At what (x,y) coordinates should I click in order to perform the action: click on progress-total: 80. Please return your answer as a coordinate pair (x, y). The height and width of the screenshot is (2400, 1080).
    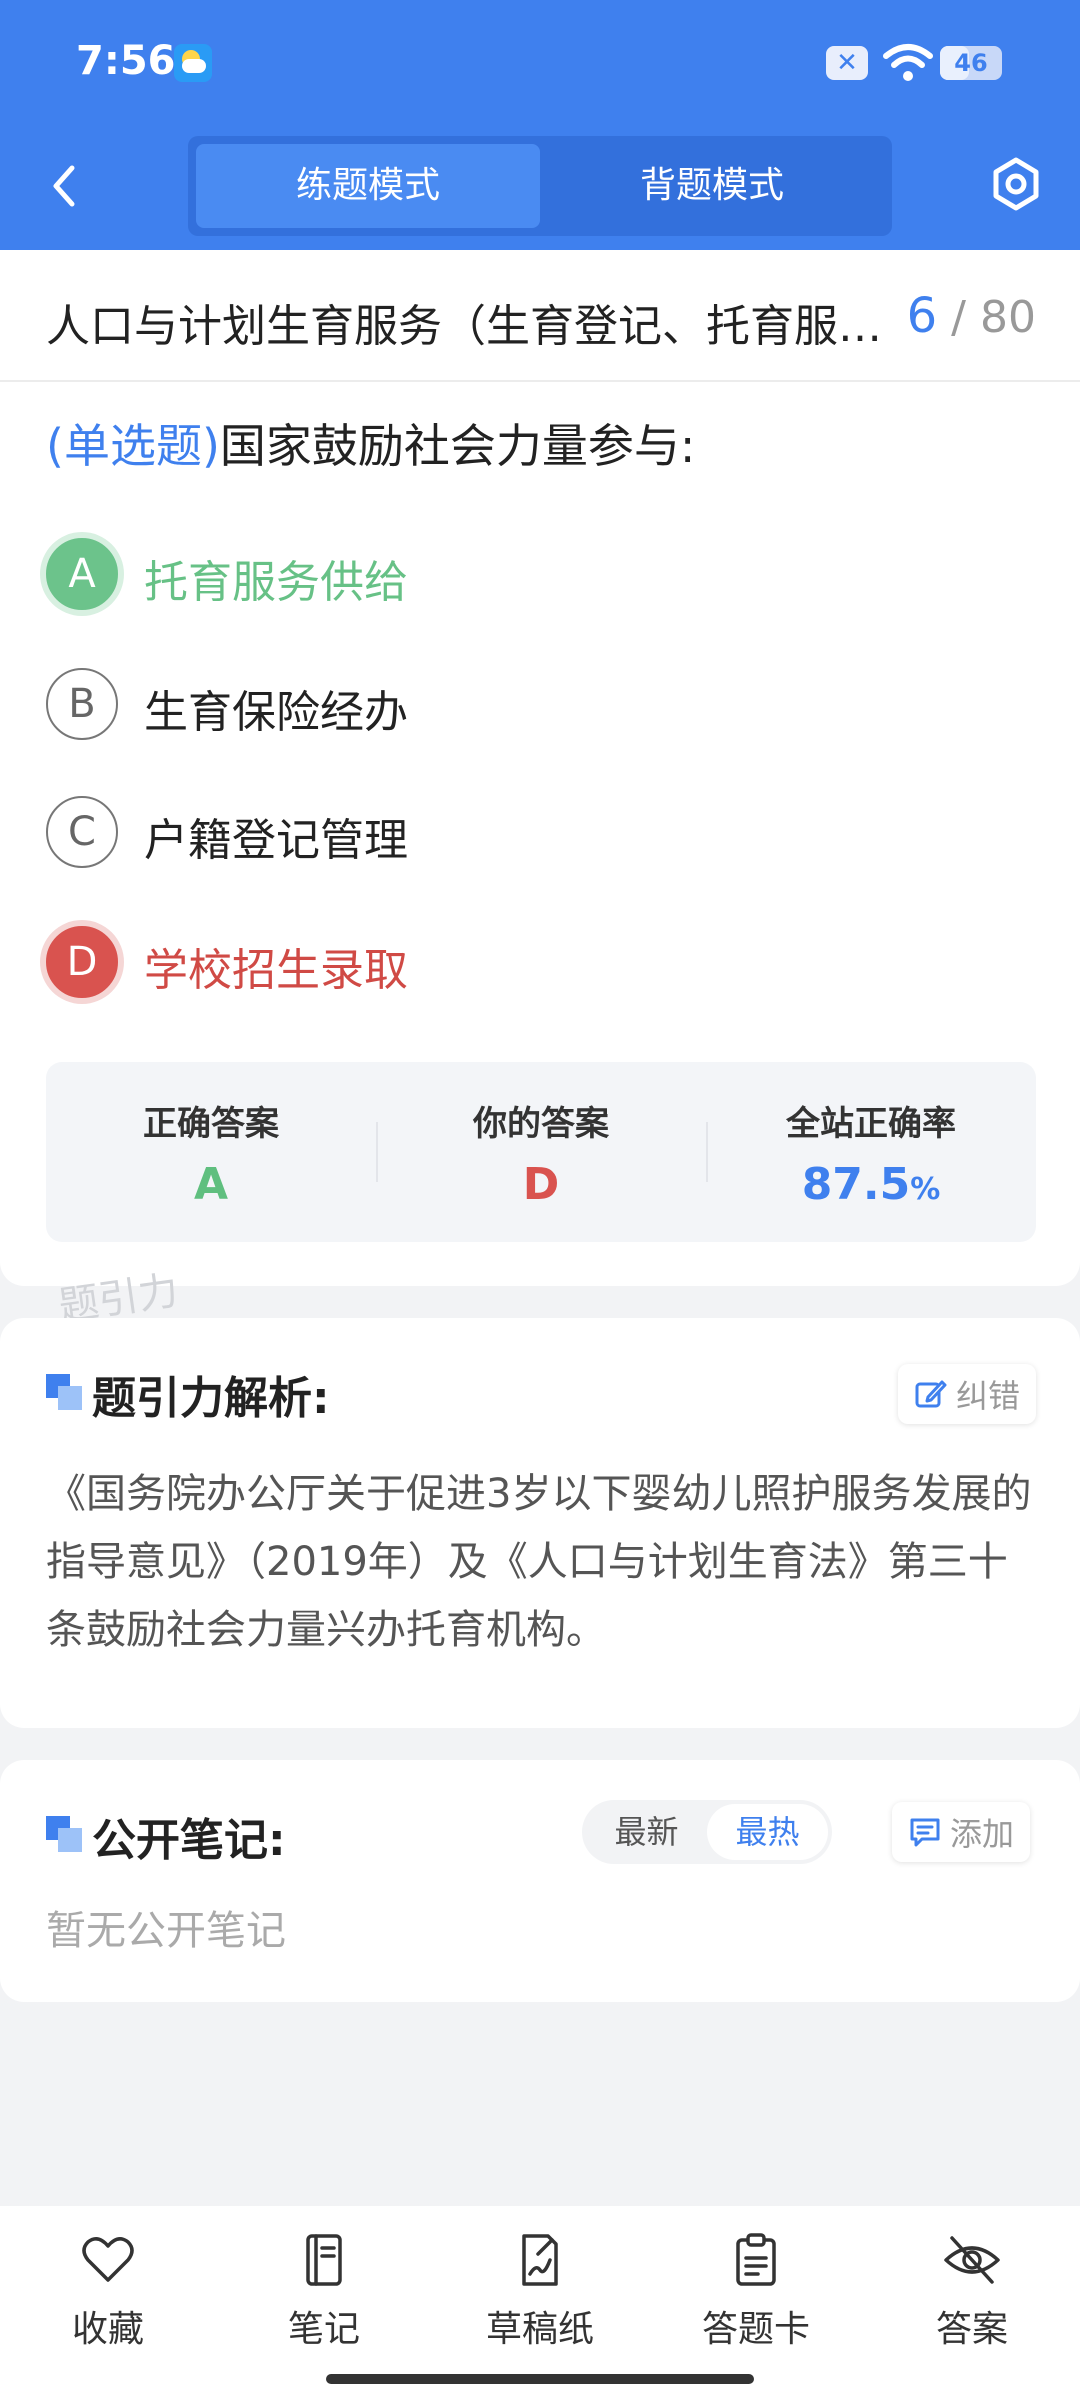
    Looking at the image, I should click on (1008, 317).